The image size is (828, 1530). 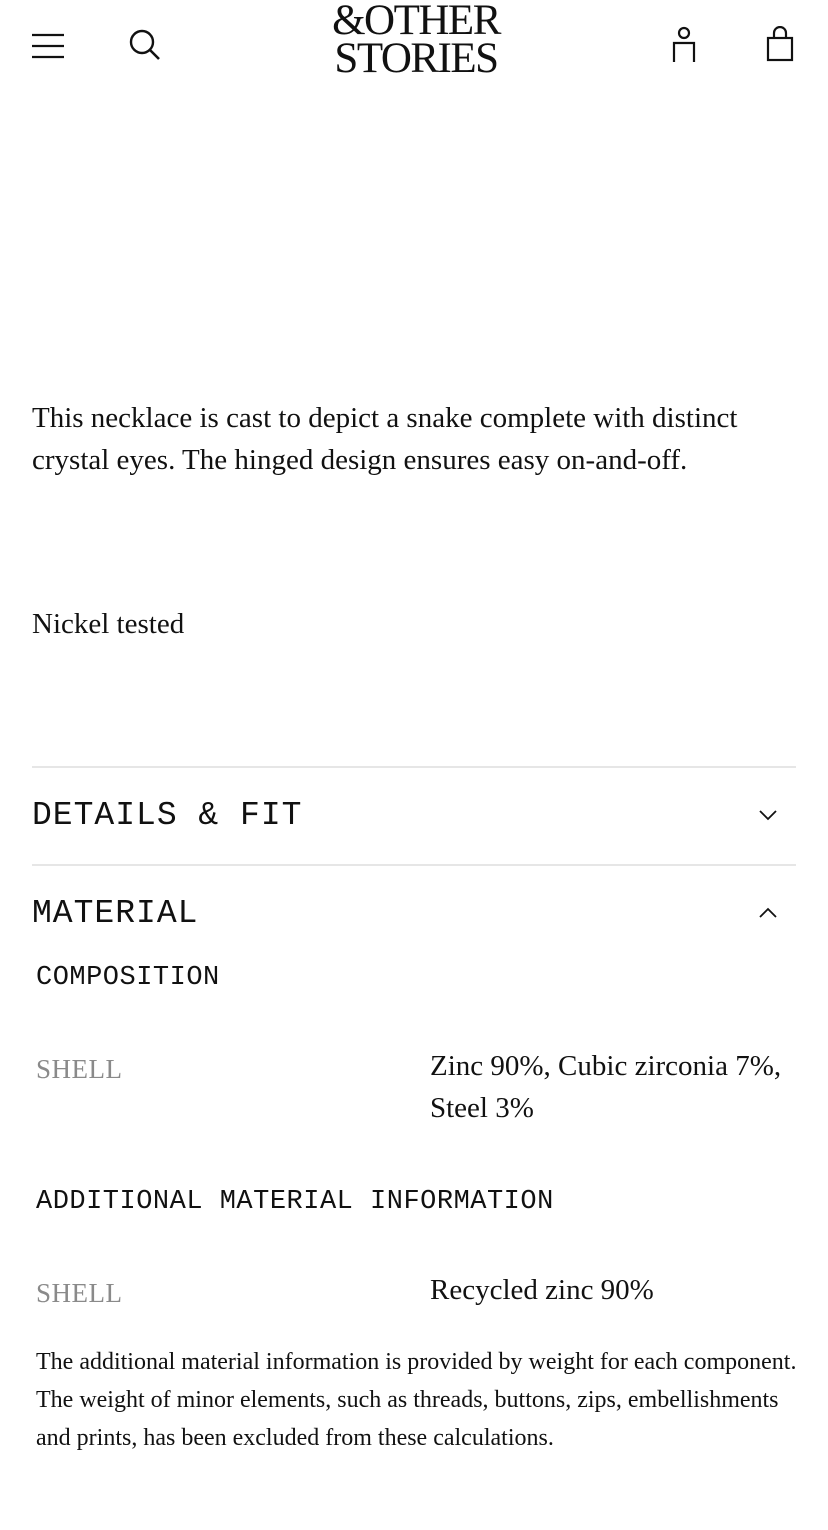 What do you see at coordinates (167, 815) in the screenshot?
I see `accordion-title: DETAILS & FIT` at bounding box center [167, 815].